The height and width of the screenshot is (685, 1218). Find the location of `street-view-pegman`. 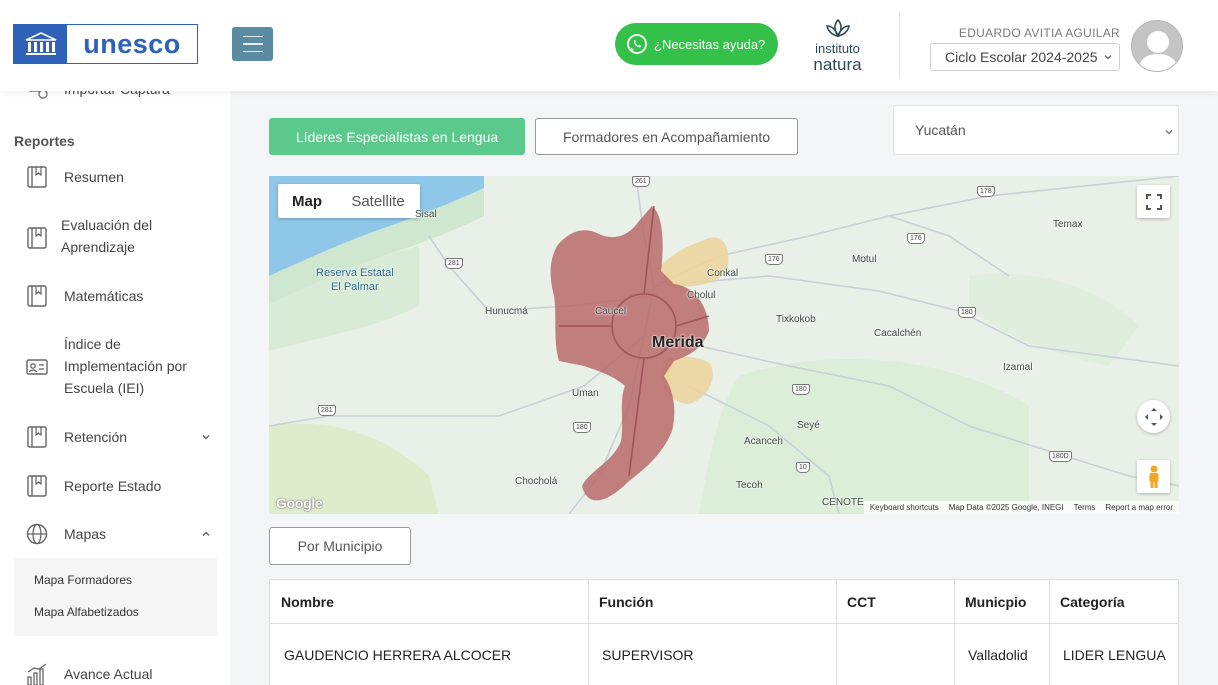

street-view-pegman is located at coordinates (1153, 476).